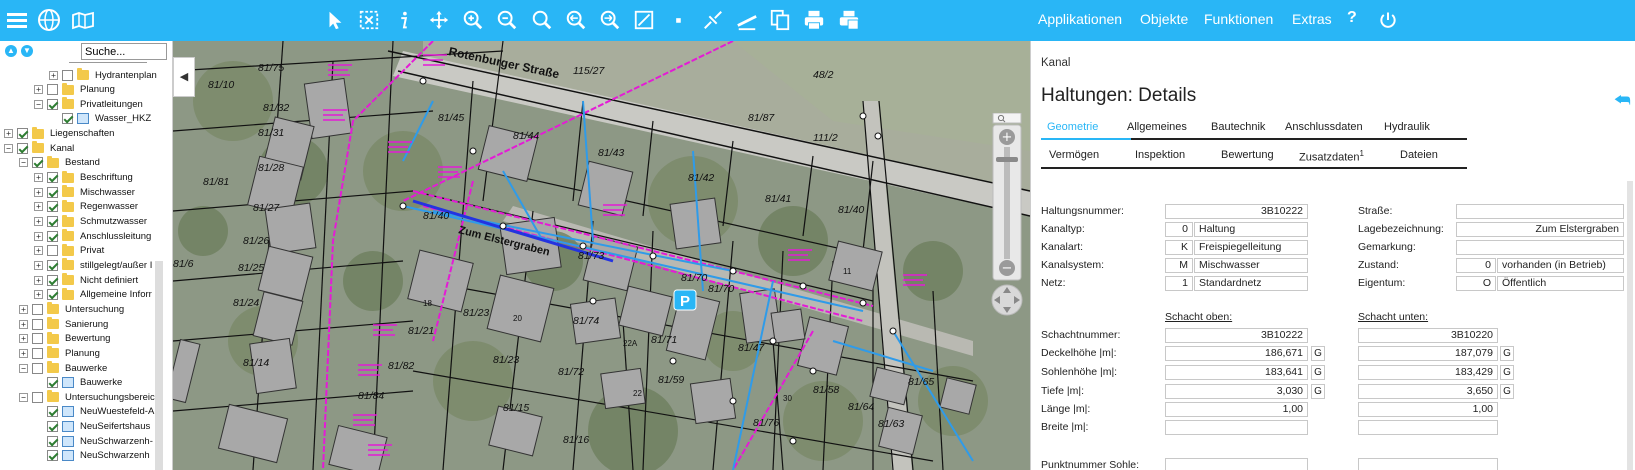 The image size is (1635, 470). Describe the element at coordinates (64, 338) in the screenshot. I see `tree-item: + Bewertung` at that location.